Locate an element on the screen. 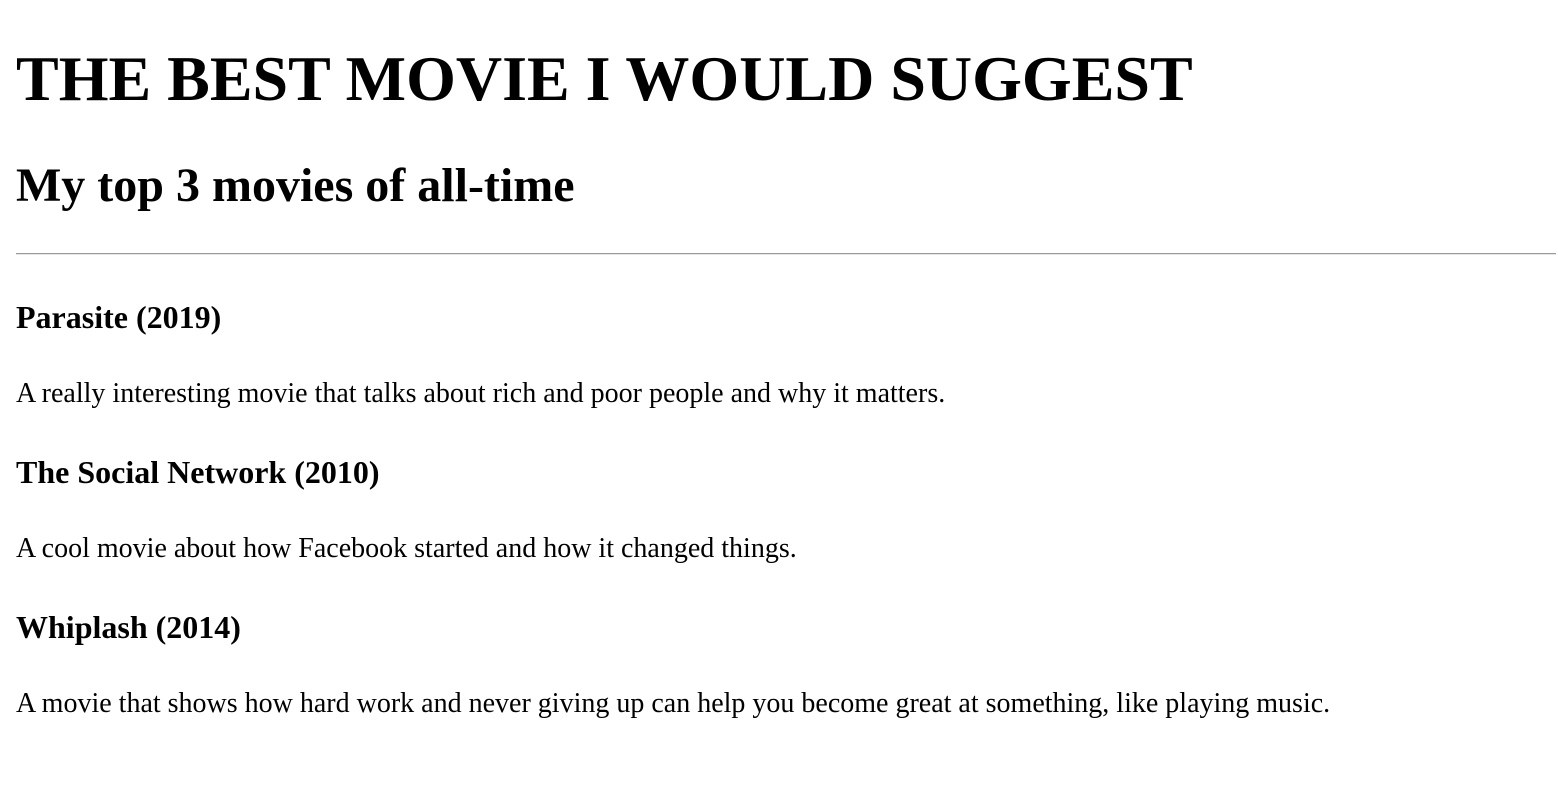  movie-title-social-network: The Social Network (2010) is located at coordinates (198, 472).